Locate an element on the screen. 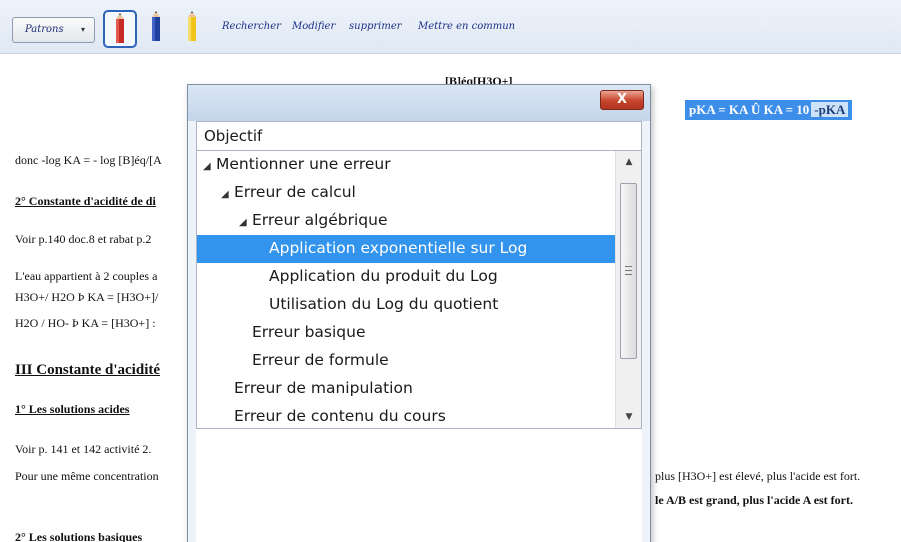 The height and width of the screenshot is (542, 901). red-pencil-button is located at coordinates (120, 29).